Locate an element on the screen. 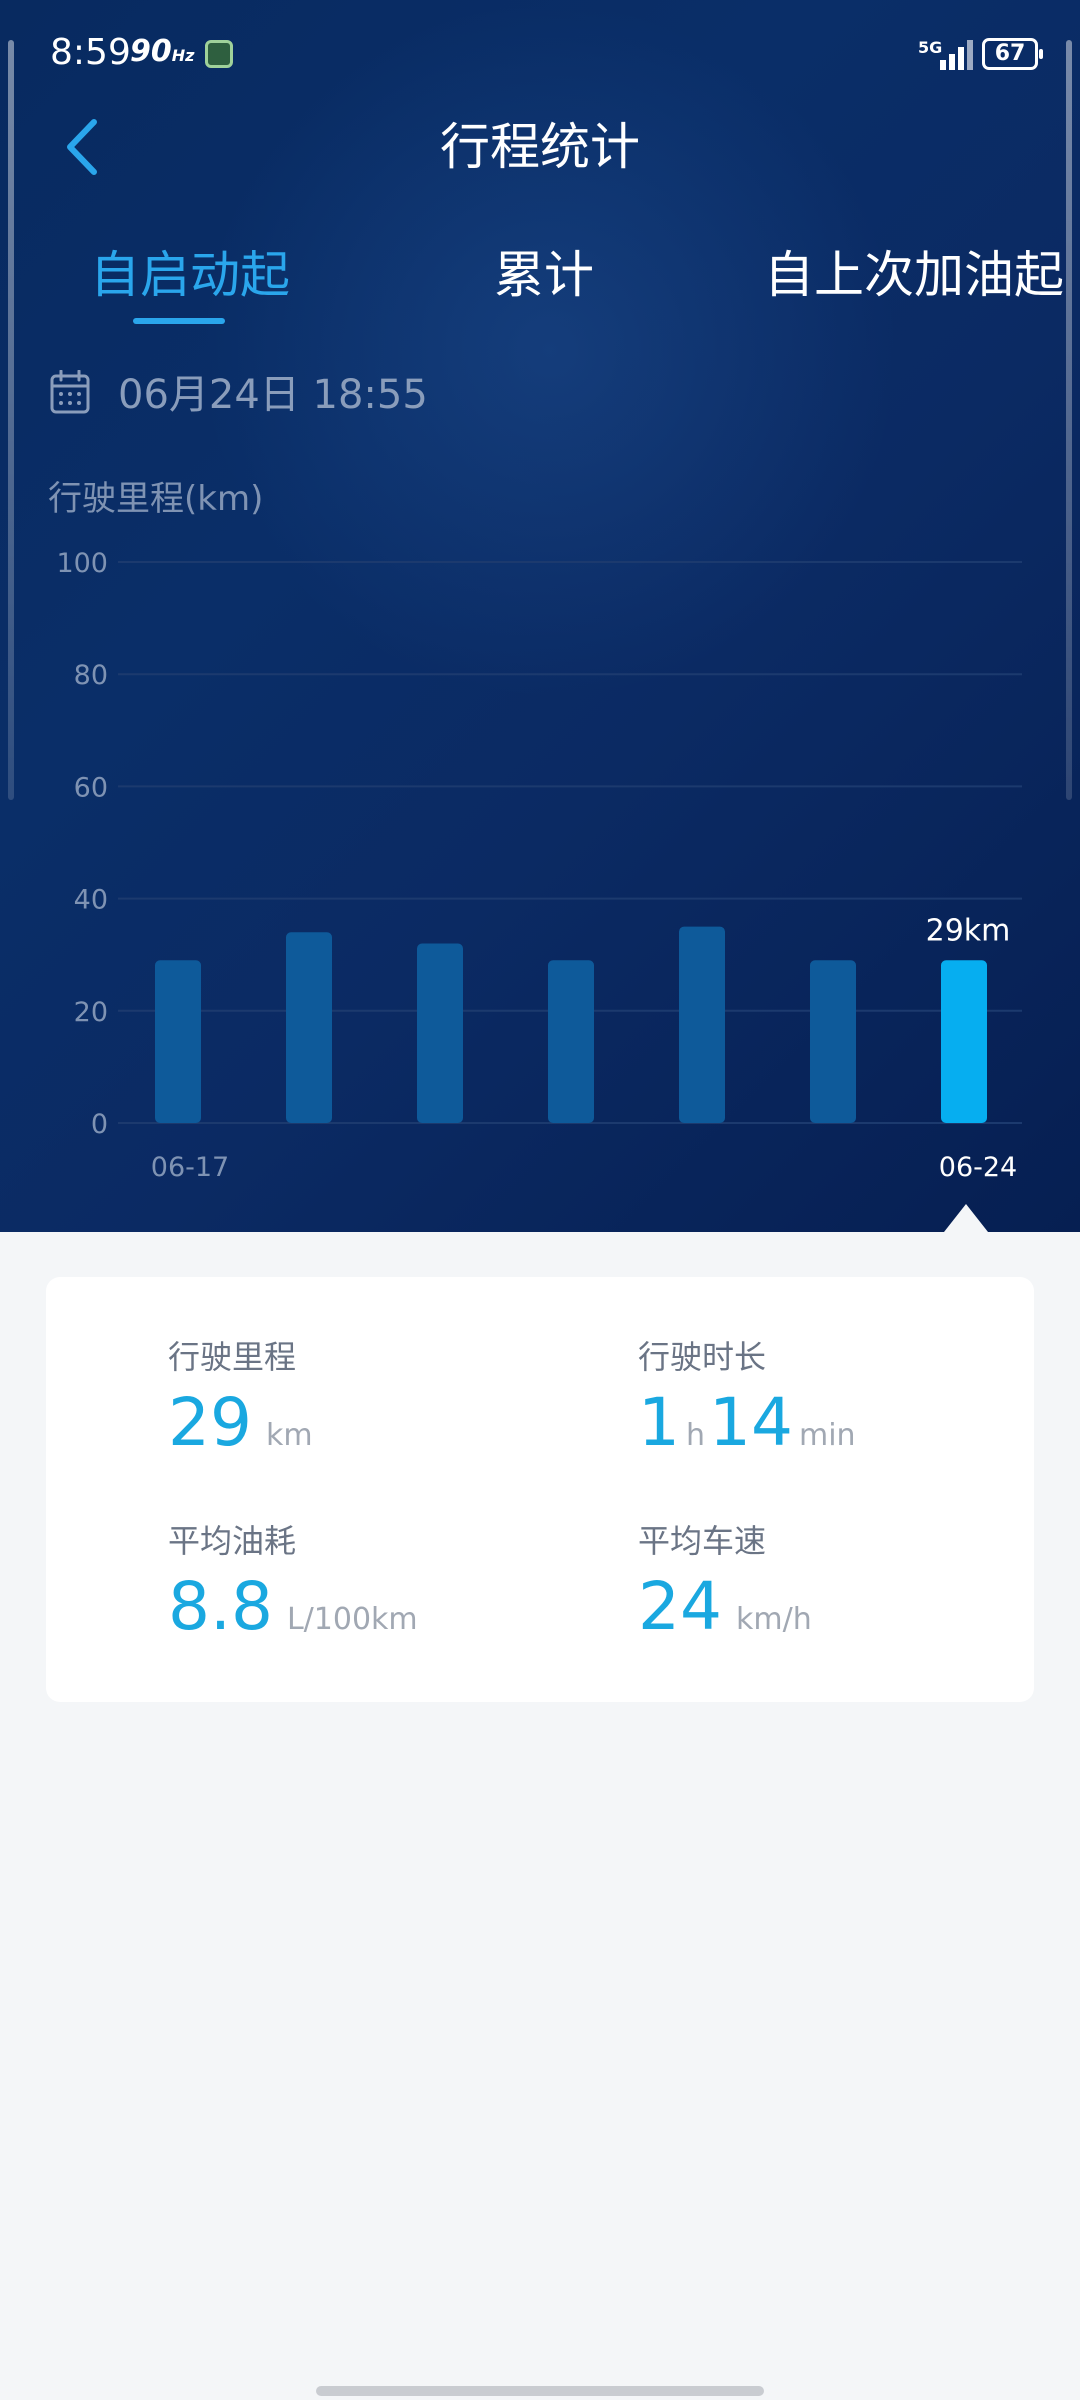 Image resolution: width=1080 pixels, height=2400 pixels. stat-duration: 行驶时长 1 h14 min is located at coordinates (749, 1397).